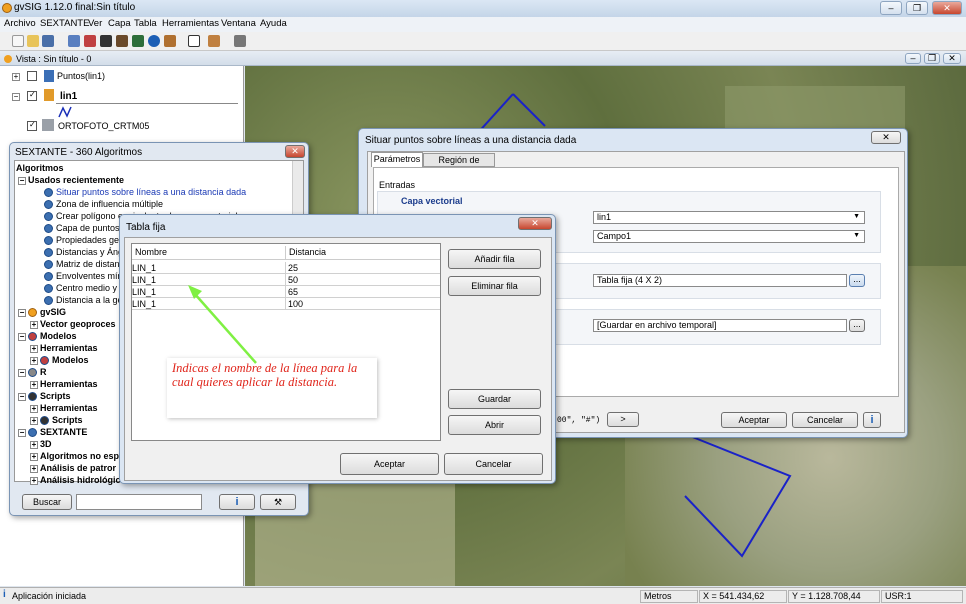  Describe the element at coordinates (73, 324) in the screenshot. I see `tree-vector-geoprocess: + Vector geoproces` at that location.